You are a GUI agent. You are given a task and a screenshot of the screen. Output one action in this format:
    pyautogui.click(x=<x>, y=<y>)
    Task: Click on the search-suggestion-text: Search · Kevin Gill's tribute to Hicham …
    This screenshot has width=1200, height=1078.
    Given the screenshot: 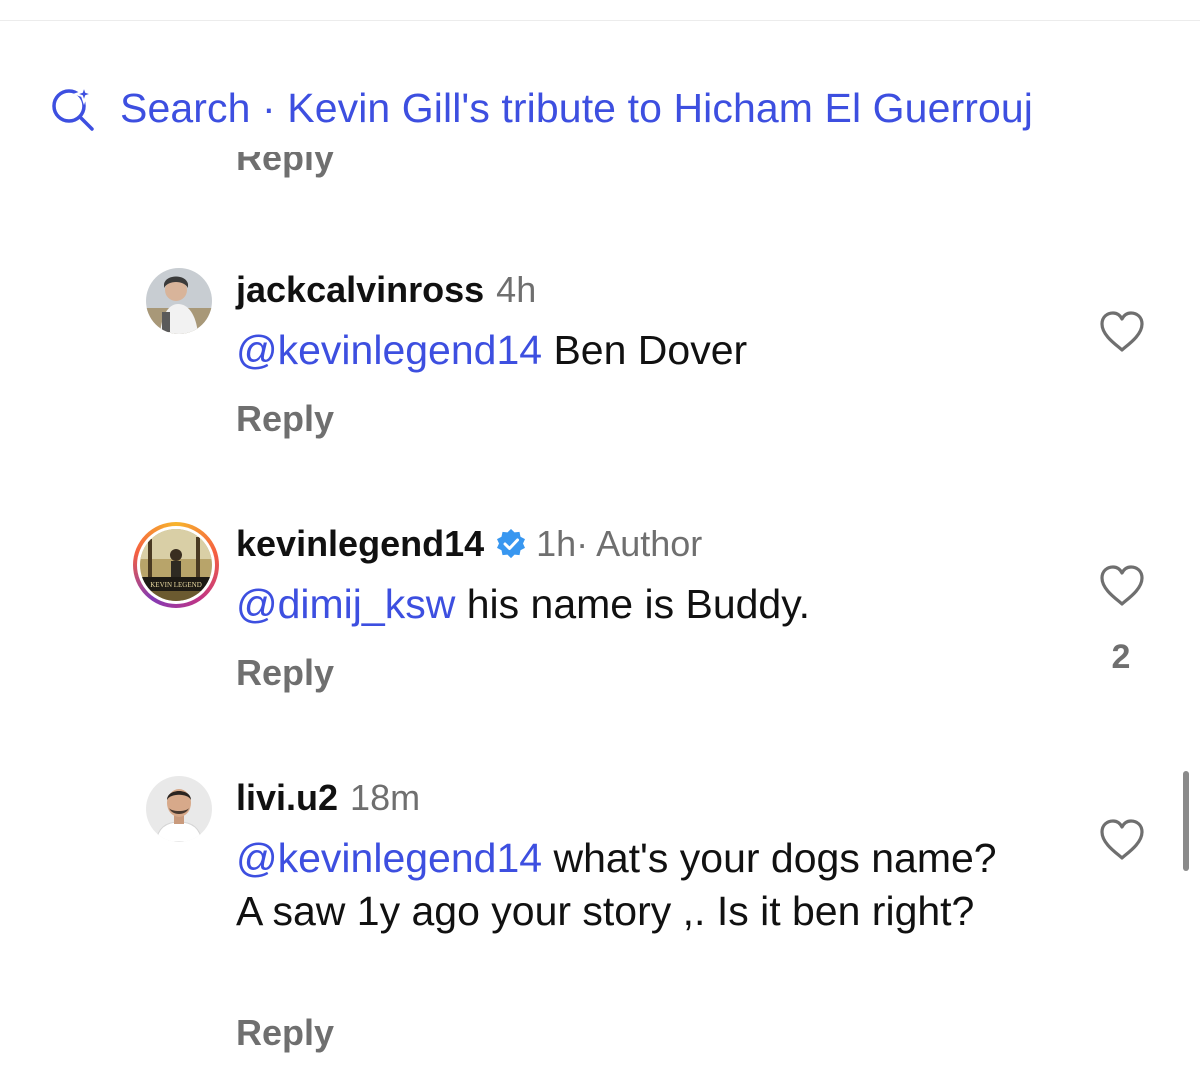 What is the action you would take?
    pyautogui.click(x=576, y=107)
    